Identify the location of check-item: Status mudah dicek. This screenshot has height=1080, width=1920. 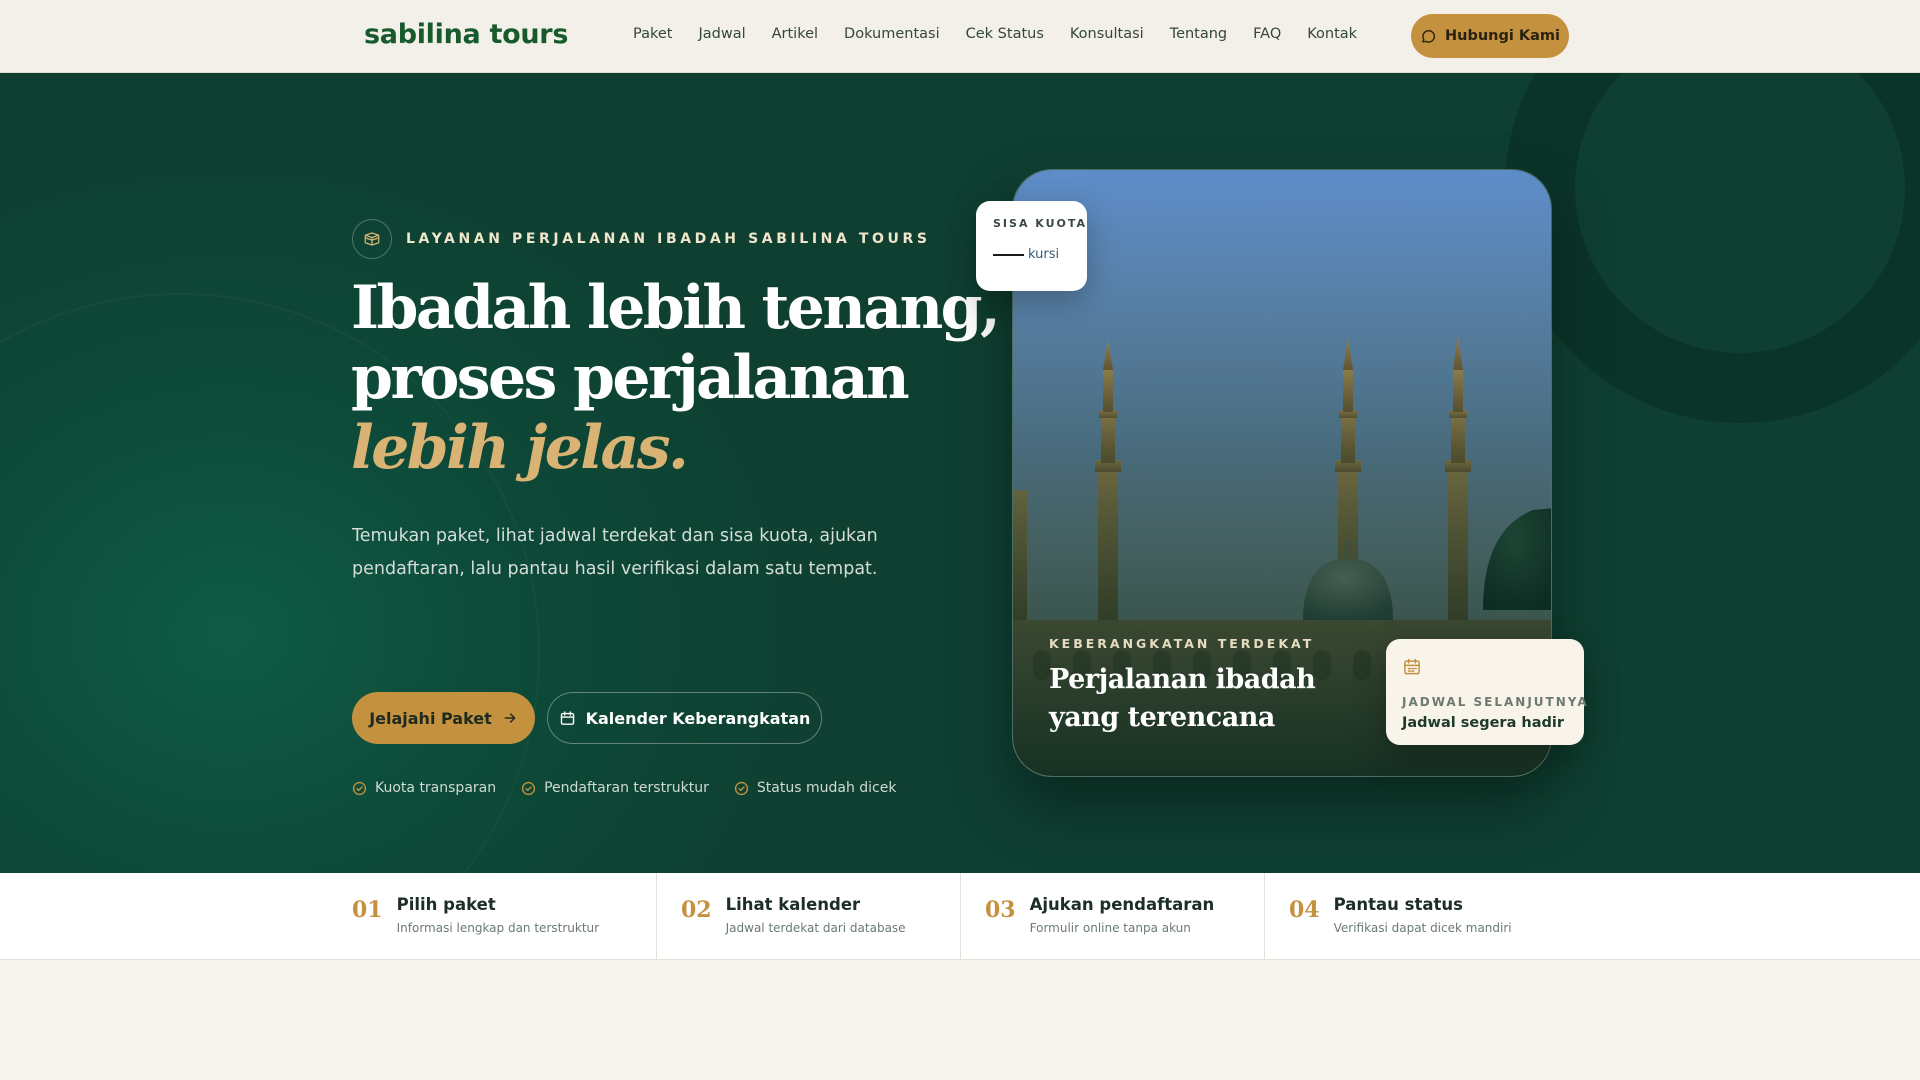
(815, 788).